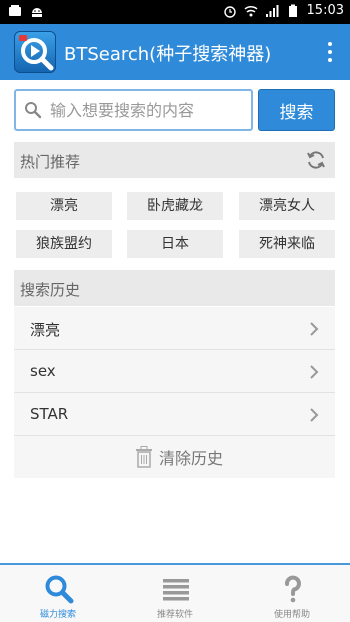 Image resolution: width=350 pixels, height=622 pixels. What do you see at coordinates (175, 206) in the screenshot?
I see `hot-tag: 卧虎藏龙` at bounding box center [175, 206].